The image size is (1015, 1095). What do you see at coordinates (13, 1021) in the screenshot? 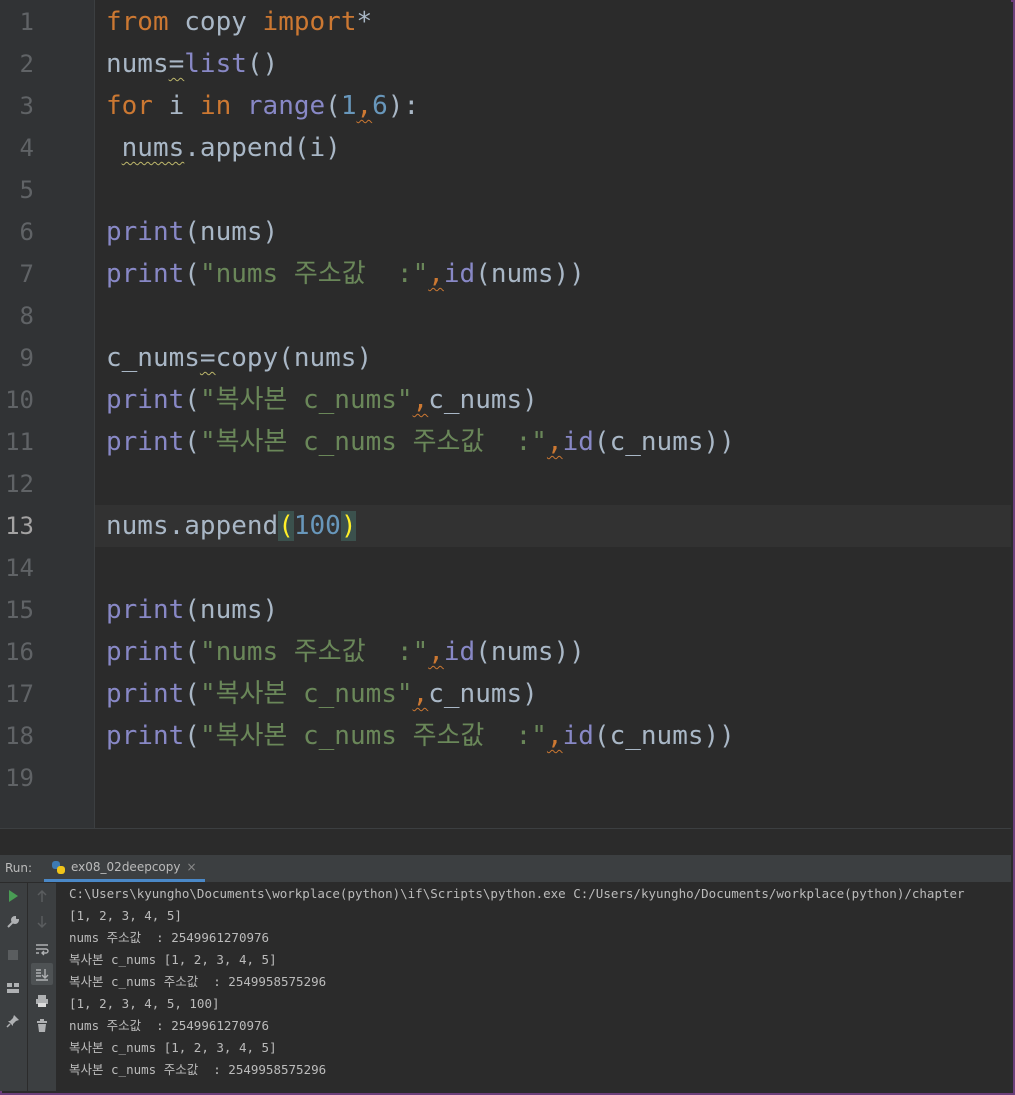
I see `pin-icon` at bounding box center [13, 1021].